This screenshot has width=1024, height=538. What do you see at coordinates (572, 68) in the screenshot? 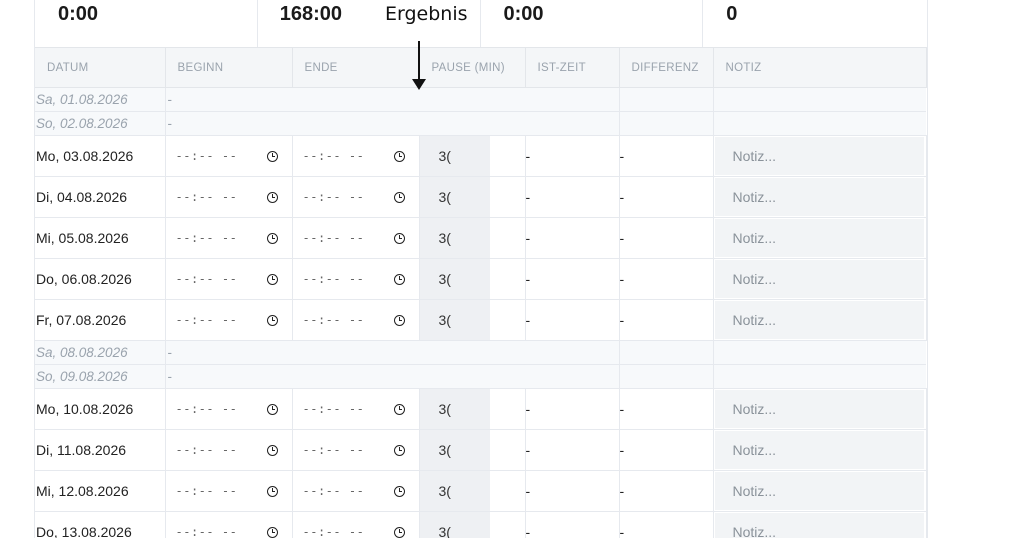
I see `column-header-ist-zeit: IST-ZEIT` at bounding box center [572, 68].